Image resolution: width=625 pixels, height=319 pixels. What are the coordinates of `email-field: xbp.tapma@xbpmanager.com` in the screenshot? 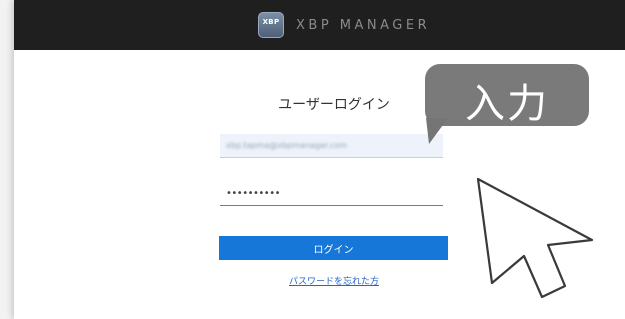 It's located at (331, 146).